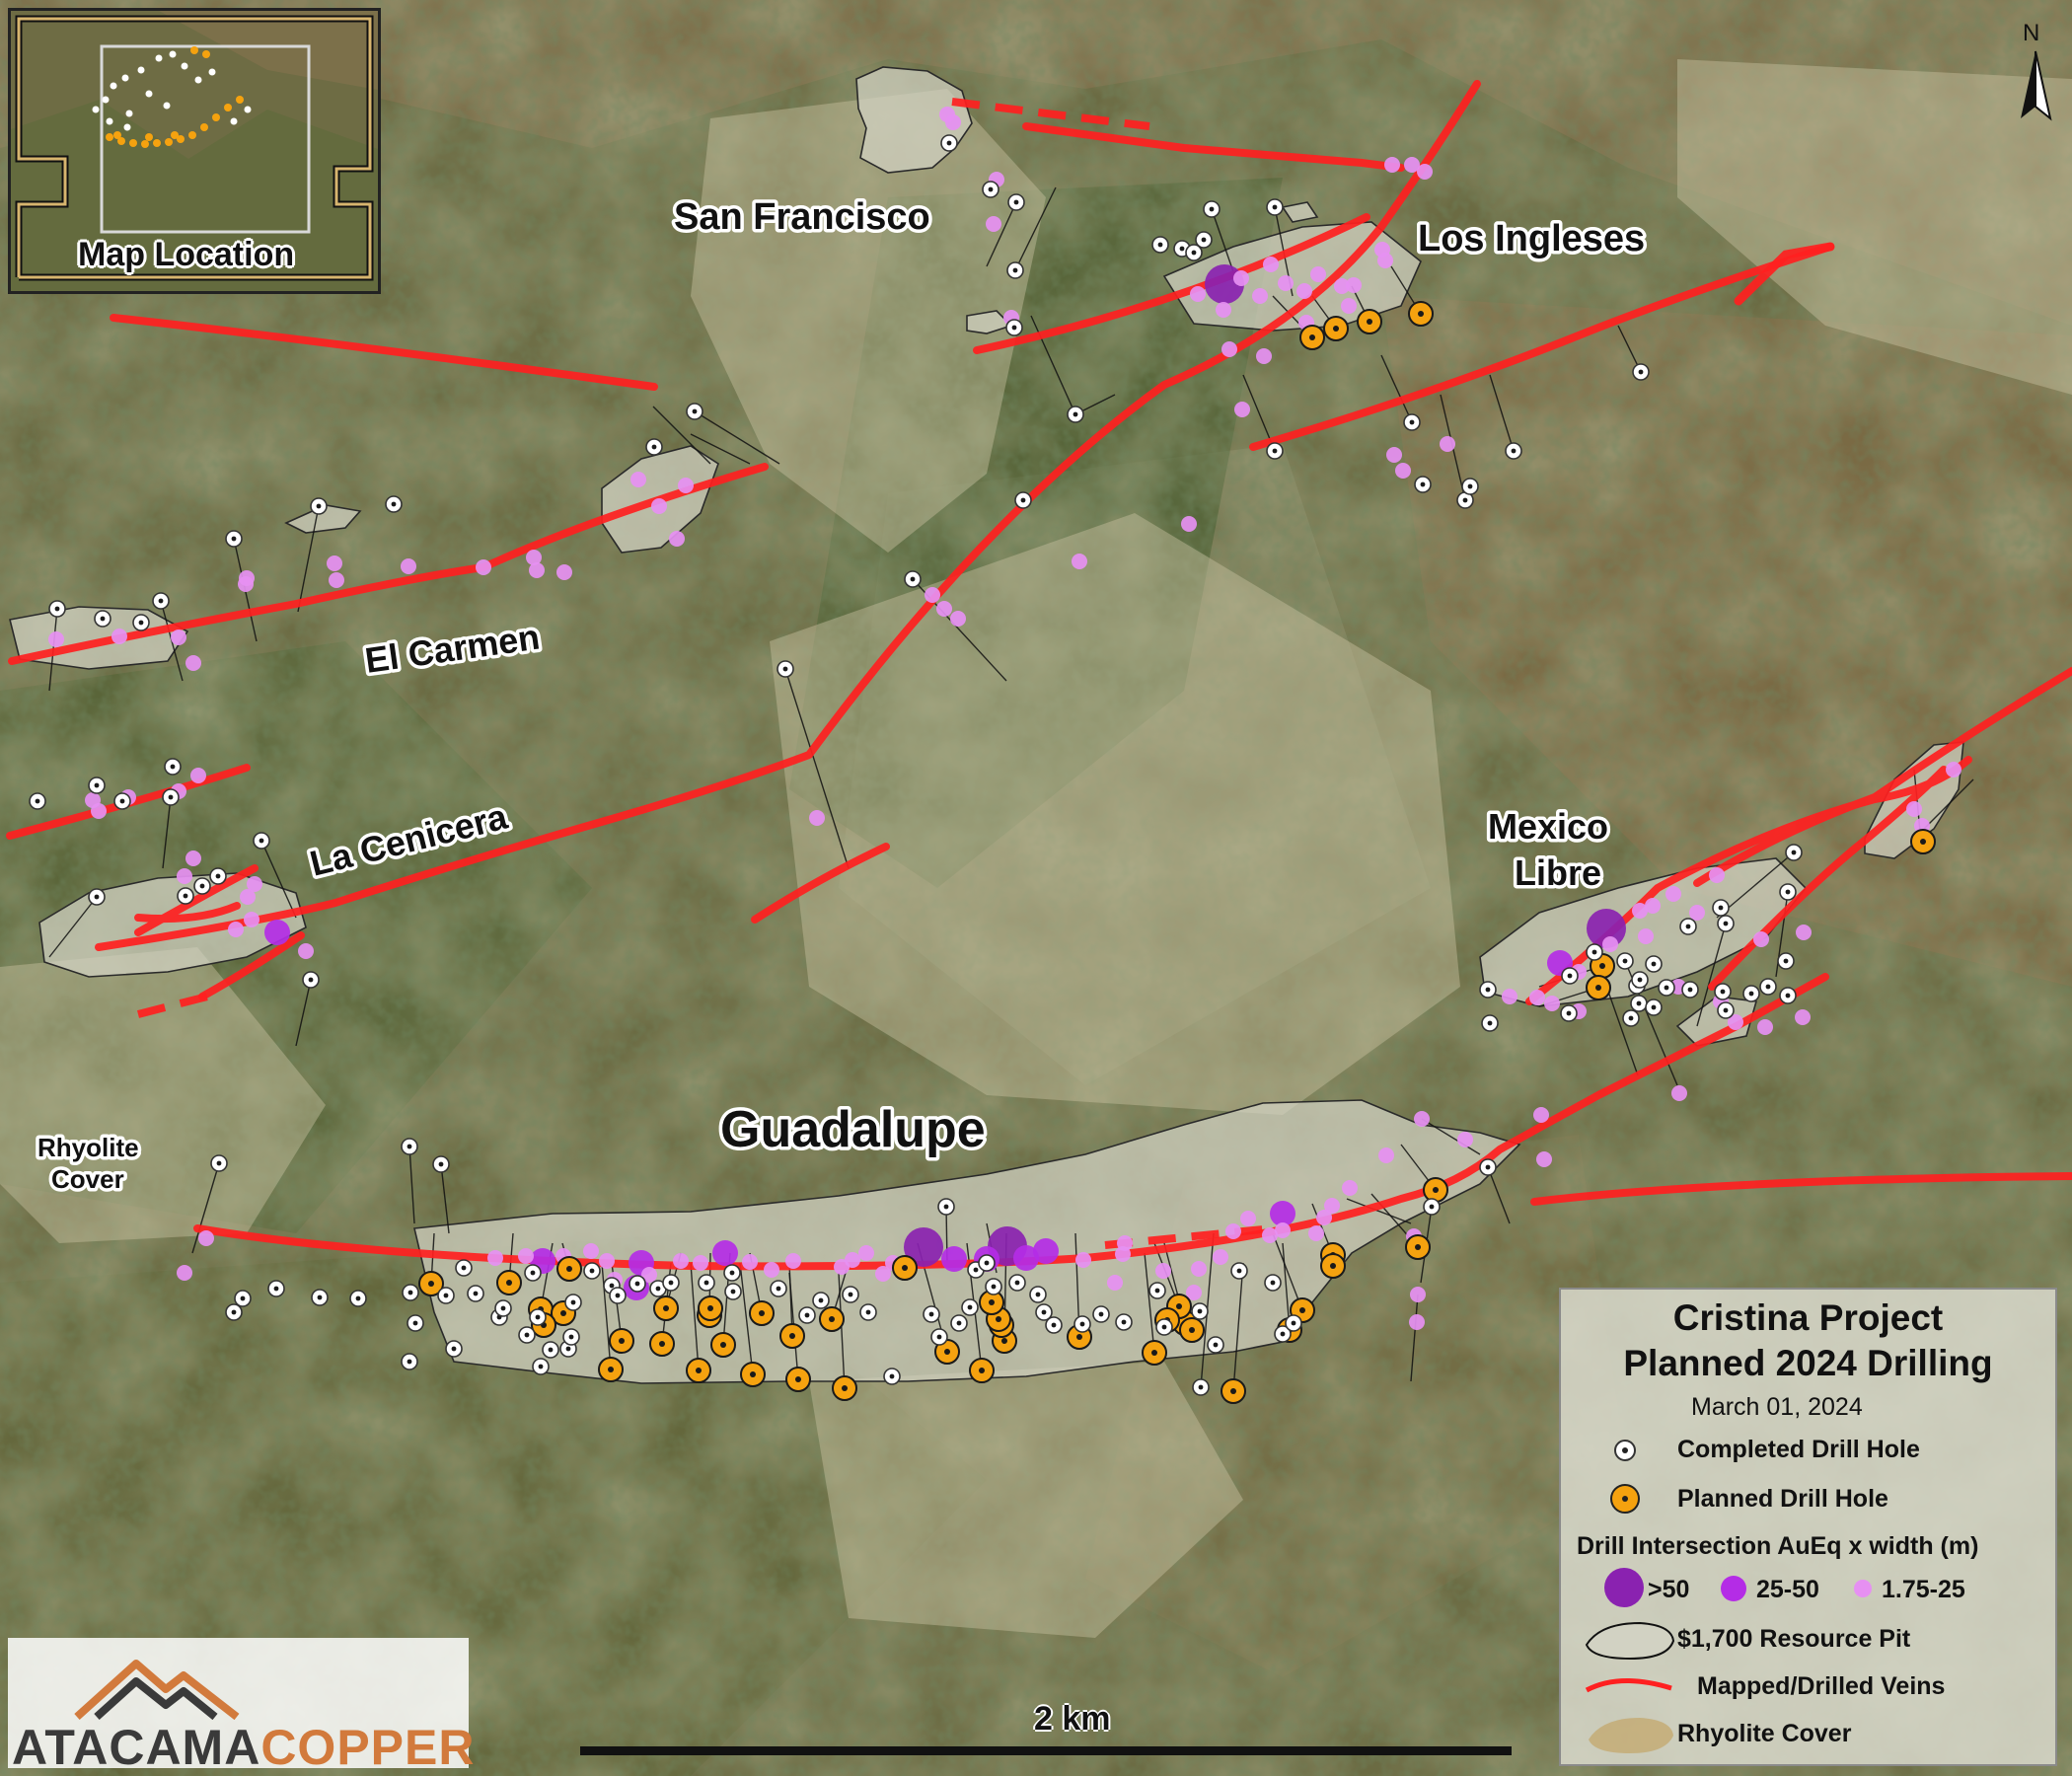 Image resolution: width=2072 pixels, height=1776 pixels. I want to click on label-san-francisco: San Francisco, so click(802, 217).